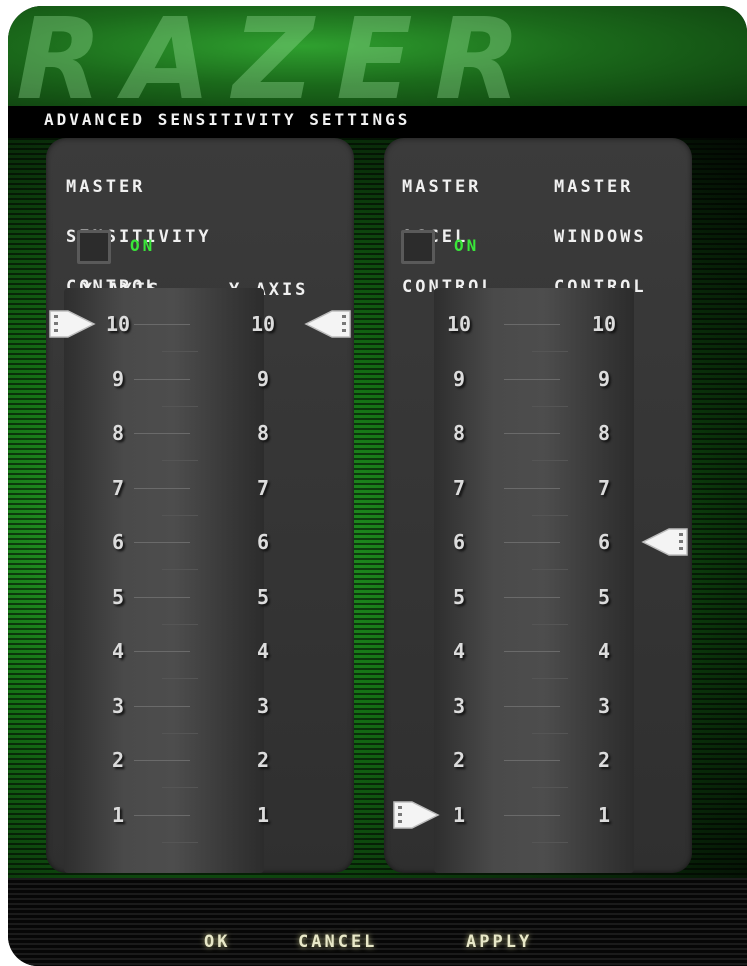 The image size is (747, 966). I want to click on cancel-button: Cancel, so click(337, 942).